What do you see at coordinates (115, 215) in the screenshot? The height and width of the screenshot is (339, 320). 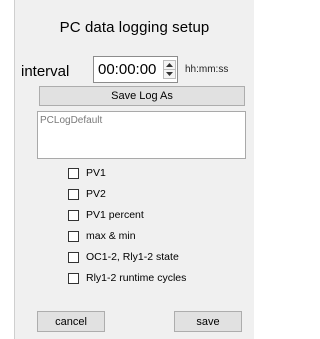 I see `option-label: PV1 percent` at bounding box center [115, 215].